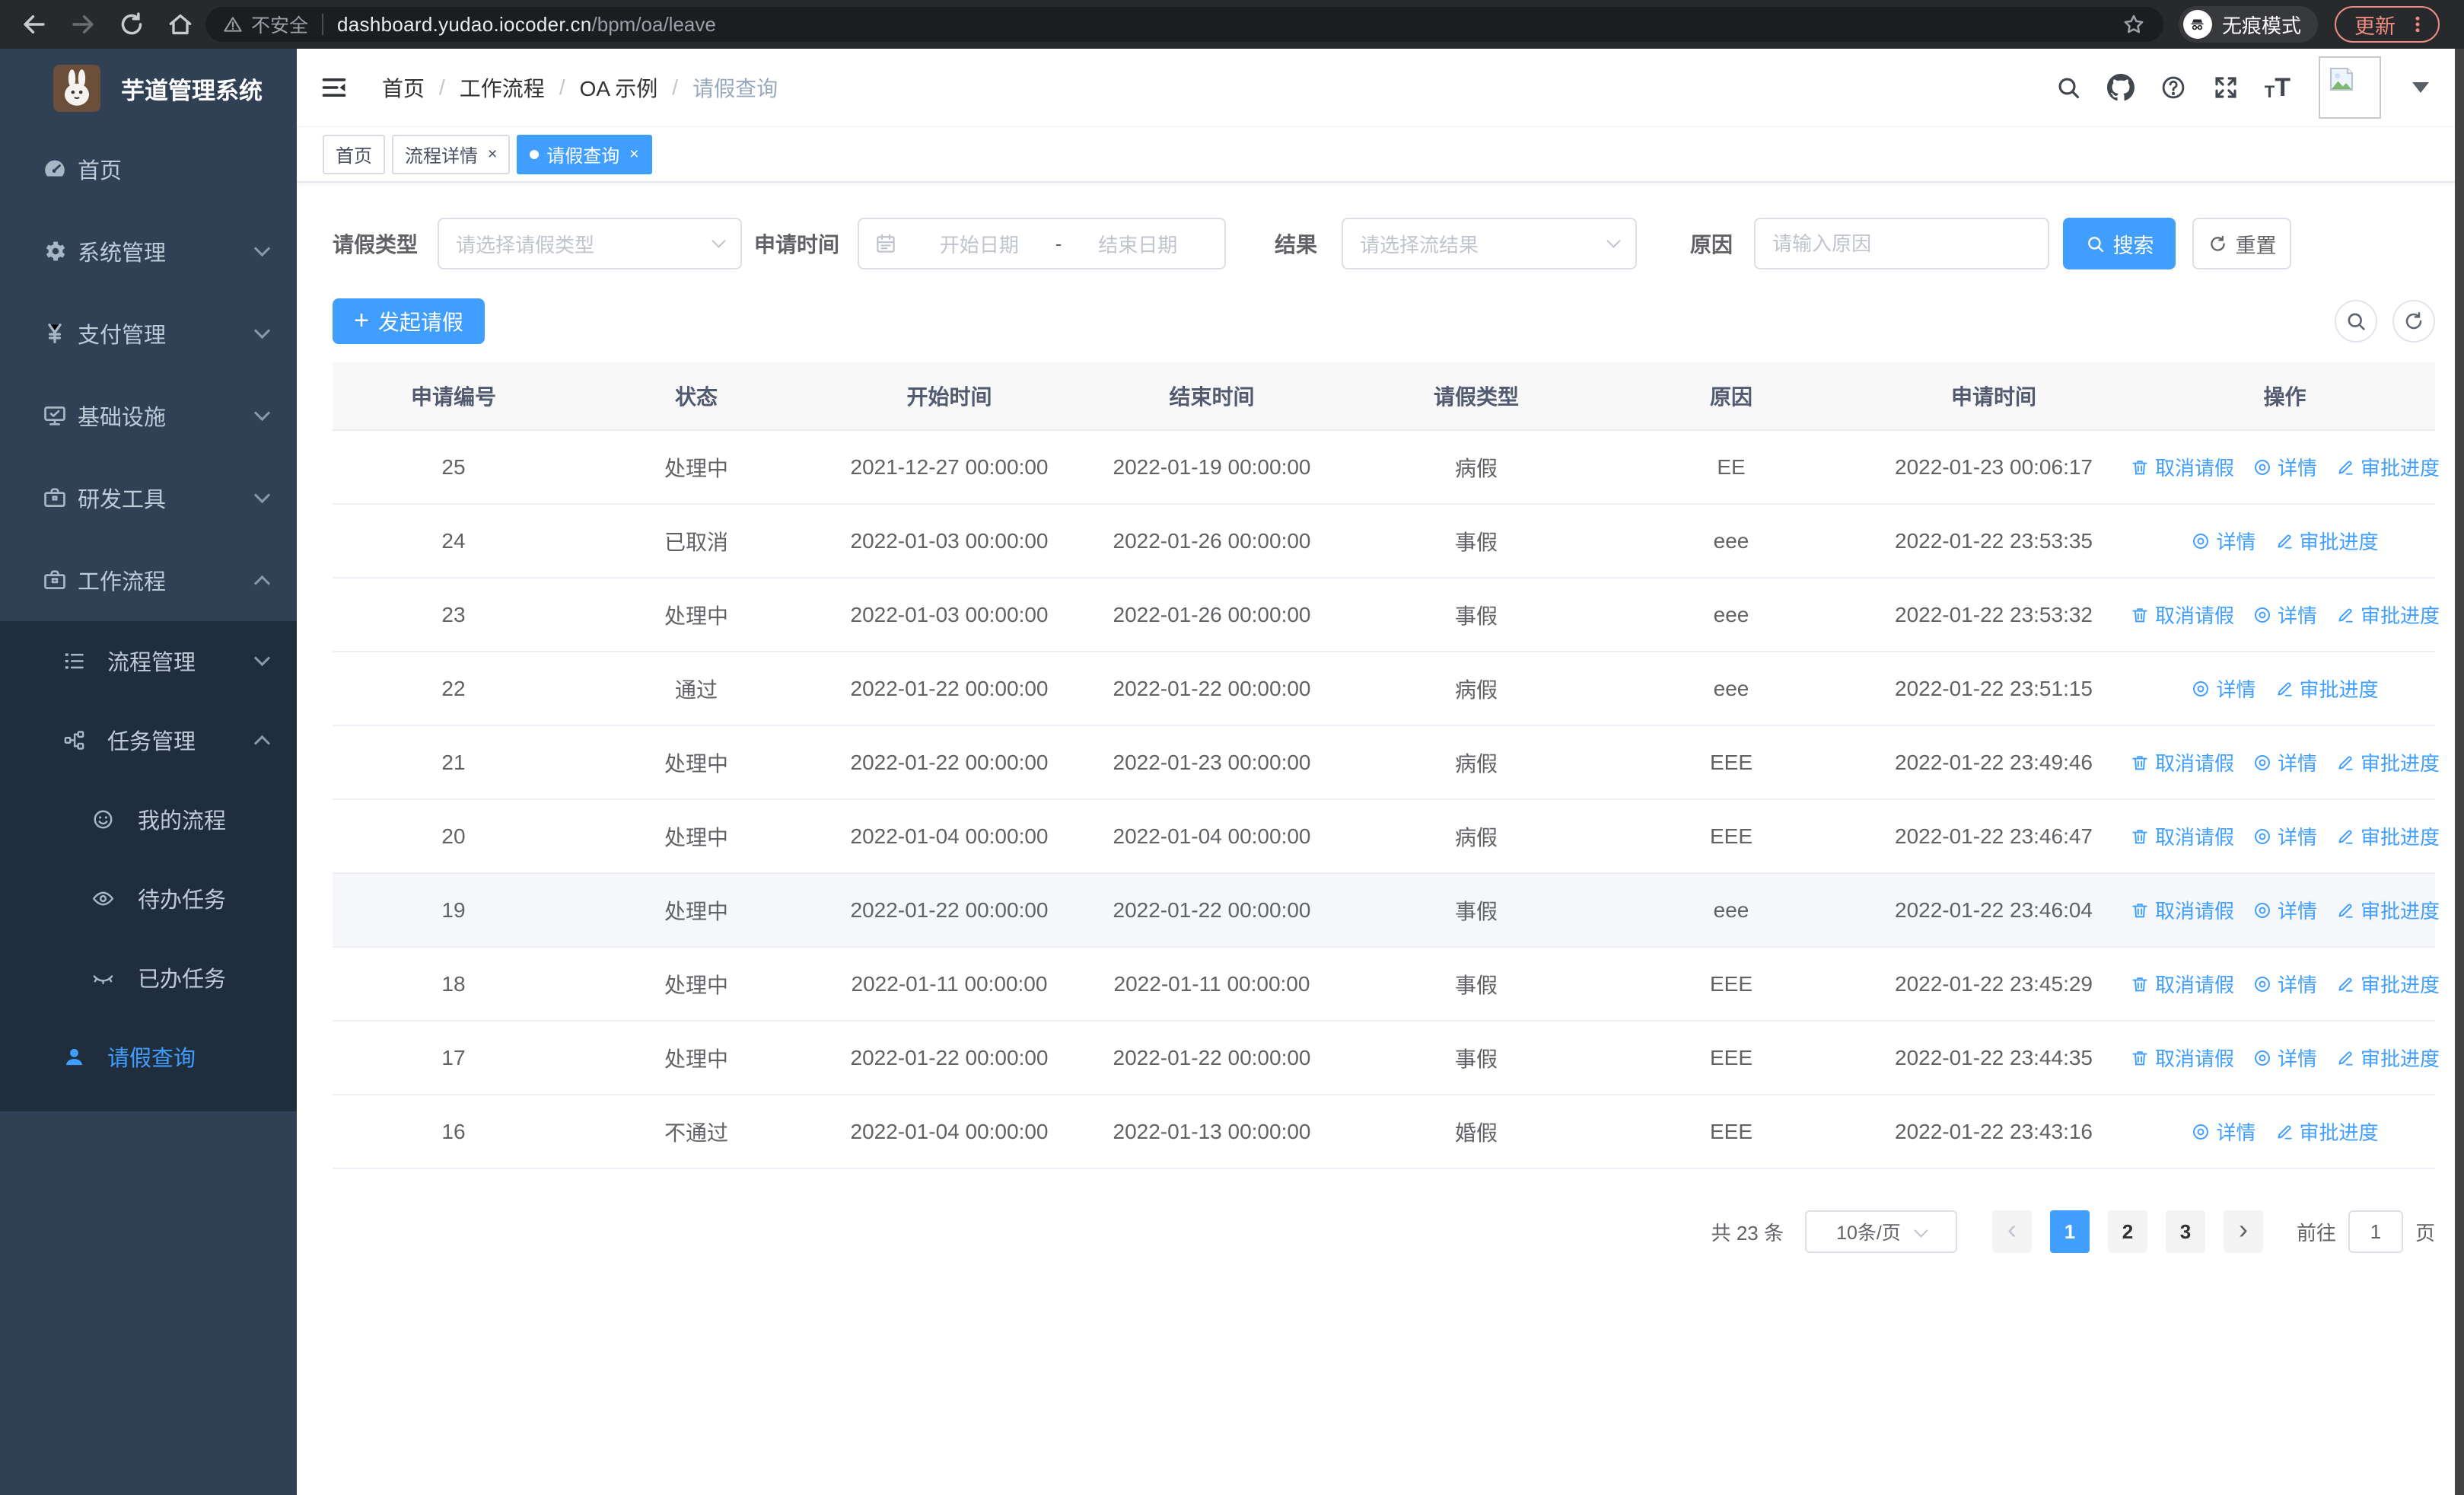  I want to click on breadcrumb-item: 首页, so click(403, 88).